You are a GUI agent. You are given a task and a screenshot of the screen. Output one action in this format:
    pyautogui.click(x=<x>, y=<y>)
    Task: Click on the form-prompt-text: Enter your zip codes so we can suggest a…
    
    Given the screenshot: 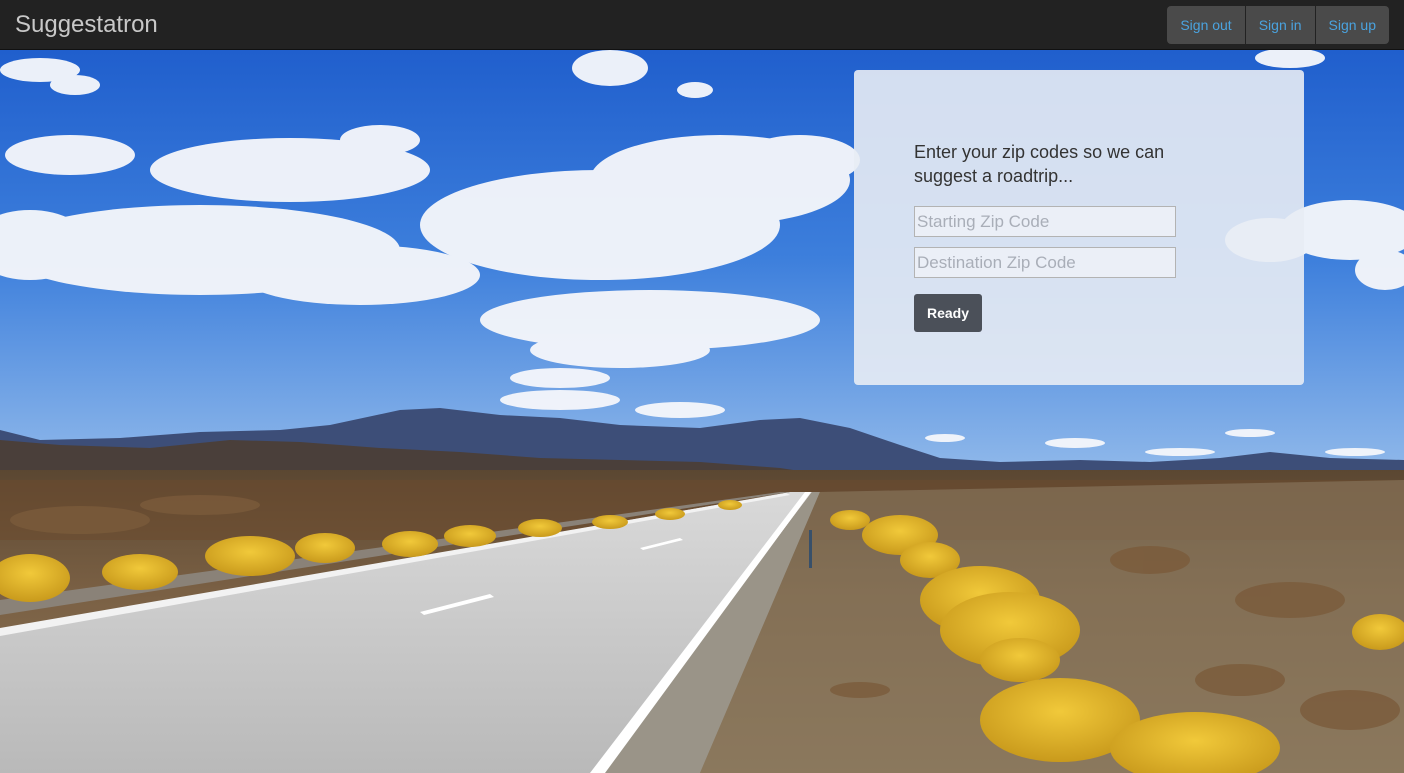 What is the action you would take?
    pyautogui.click(x=1039, y=164)
    